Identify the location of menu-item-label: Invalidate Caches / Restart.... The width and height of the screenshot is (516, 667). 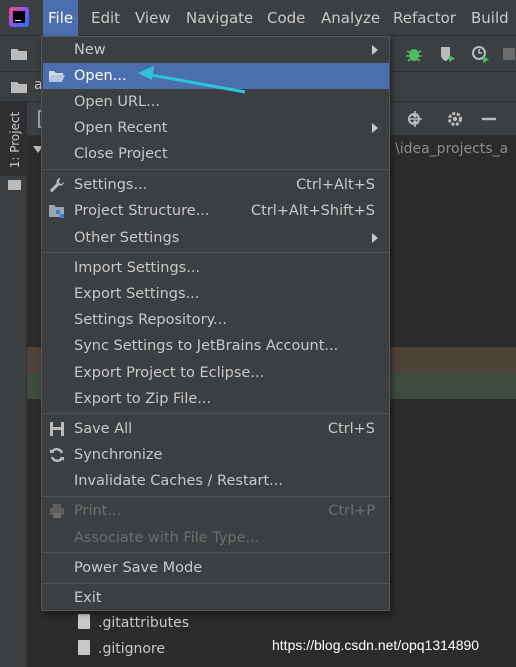
(178, 481).